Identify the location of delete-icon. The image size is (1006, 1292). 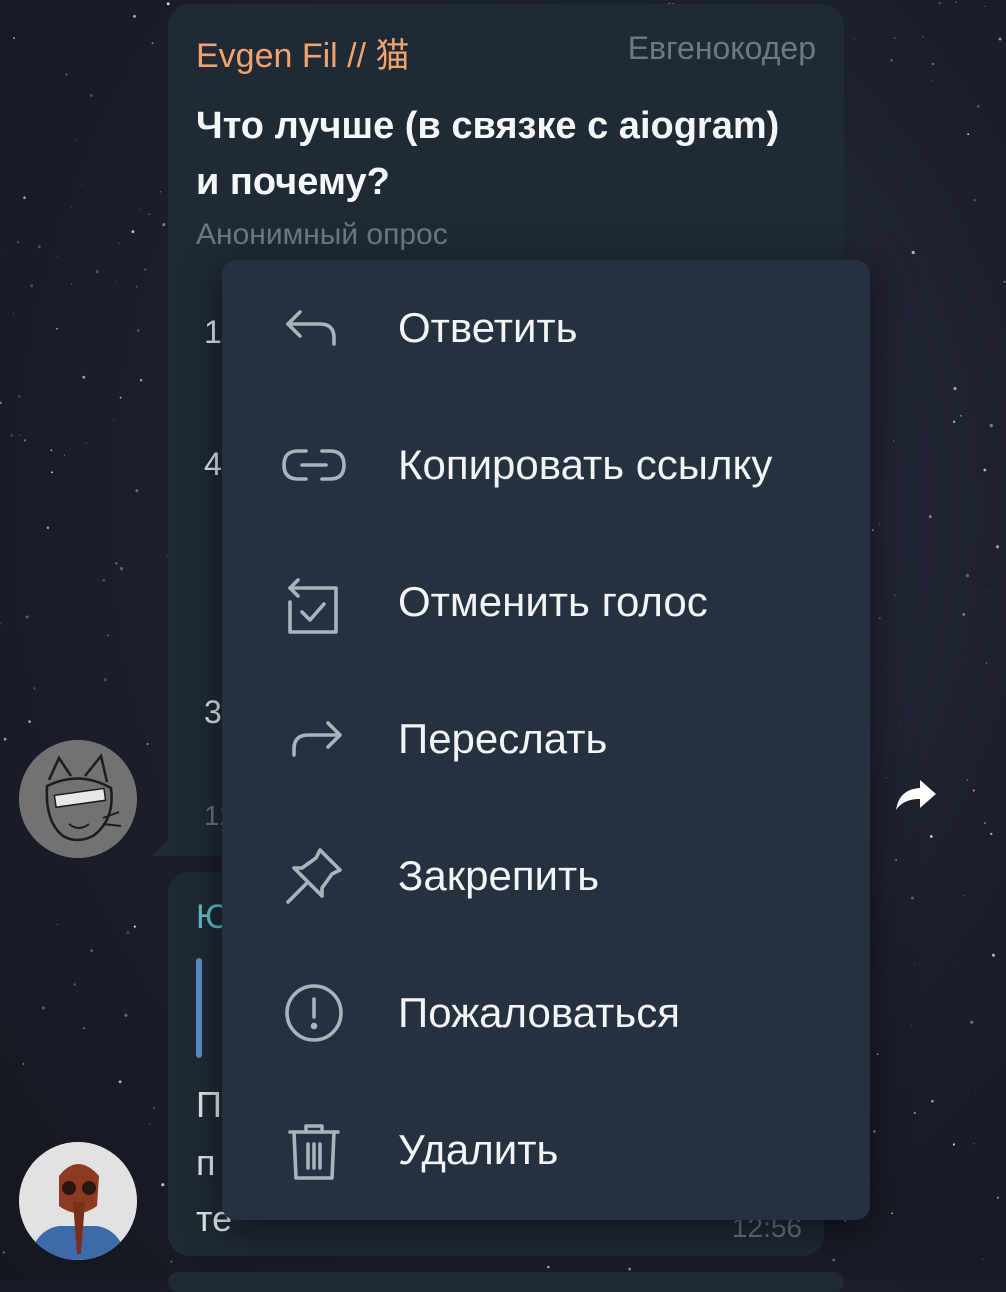
(314, 1152).